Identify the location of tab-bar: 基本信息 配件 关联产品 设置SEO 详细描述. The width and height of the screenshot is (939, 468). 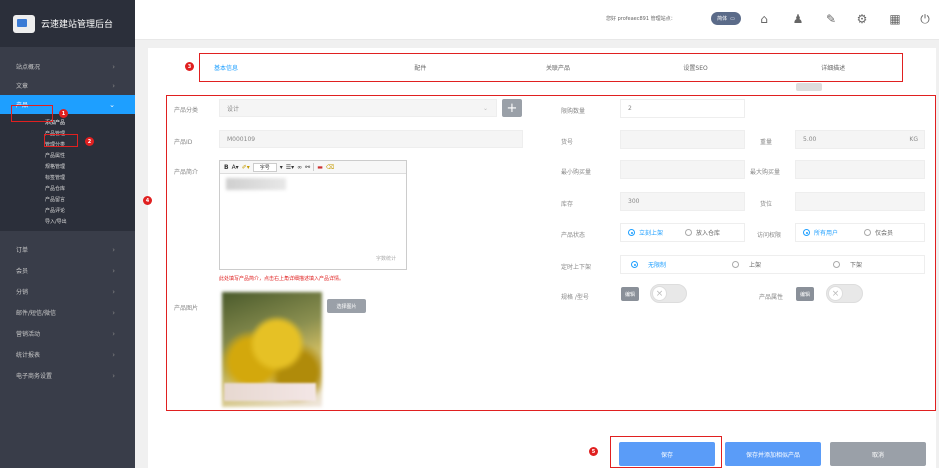
(551, 67).